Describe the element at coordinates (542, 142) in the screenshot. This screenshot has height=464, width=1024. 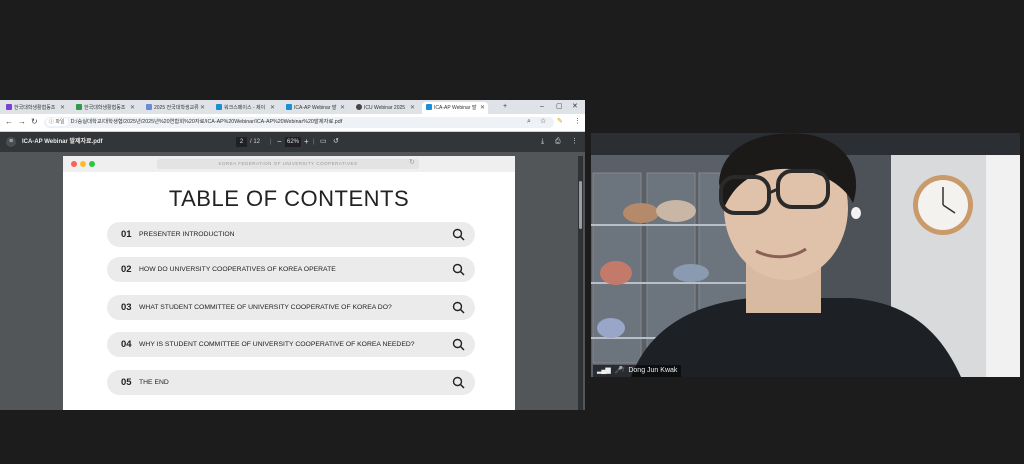
I see `download-icon: ⤓` at that location.